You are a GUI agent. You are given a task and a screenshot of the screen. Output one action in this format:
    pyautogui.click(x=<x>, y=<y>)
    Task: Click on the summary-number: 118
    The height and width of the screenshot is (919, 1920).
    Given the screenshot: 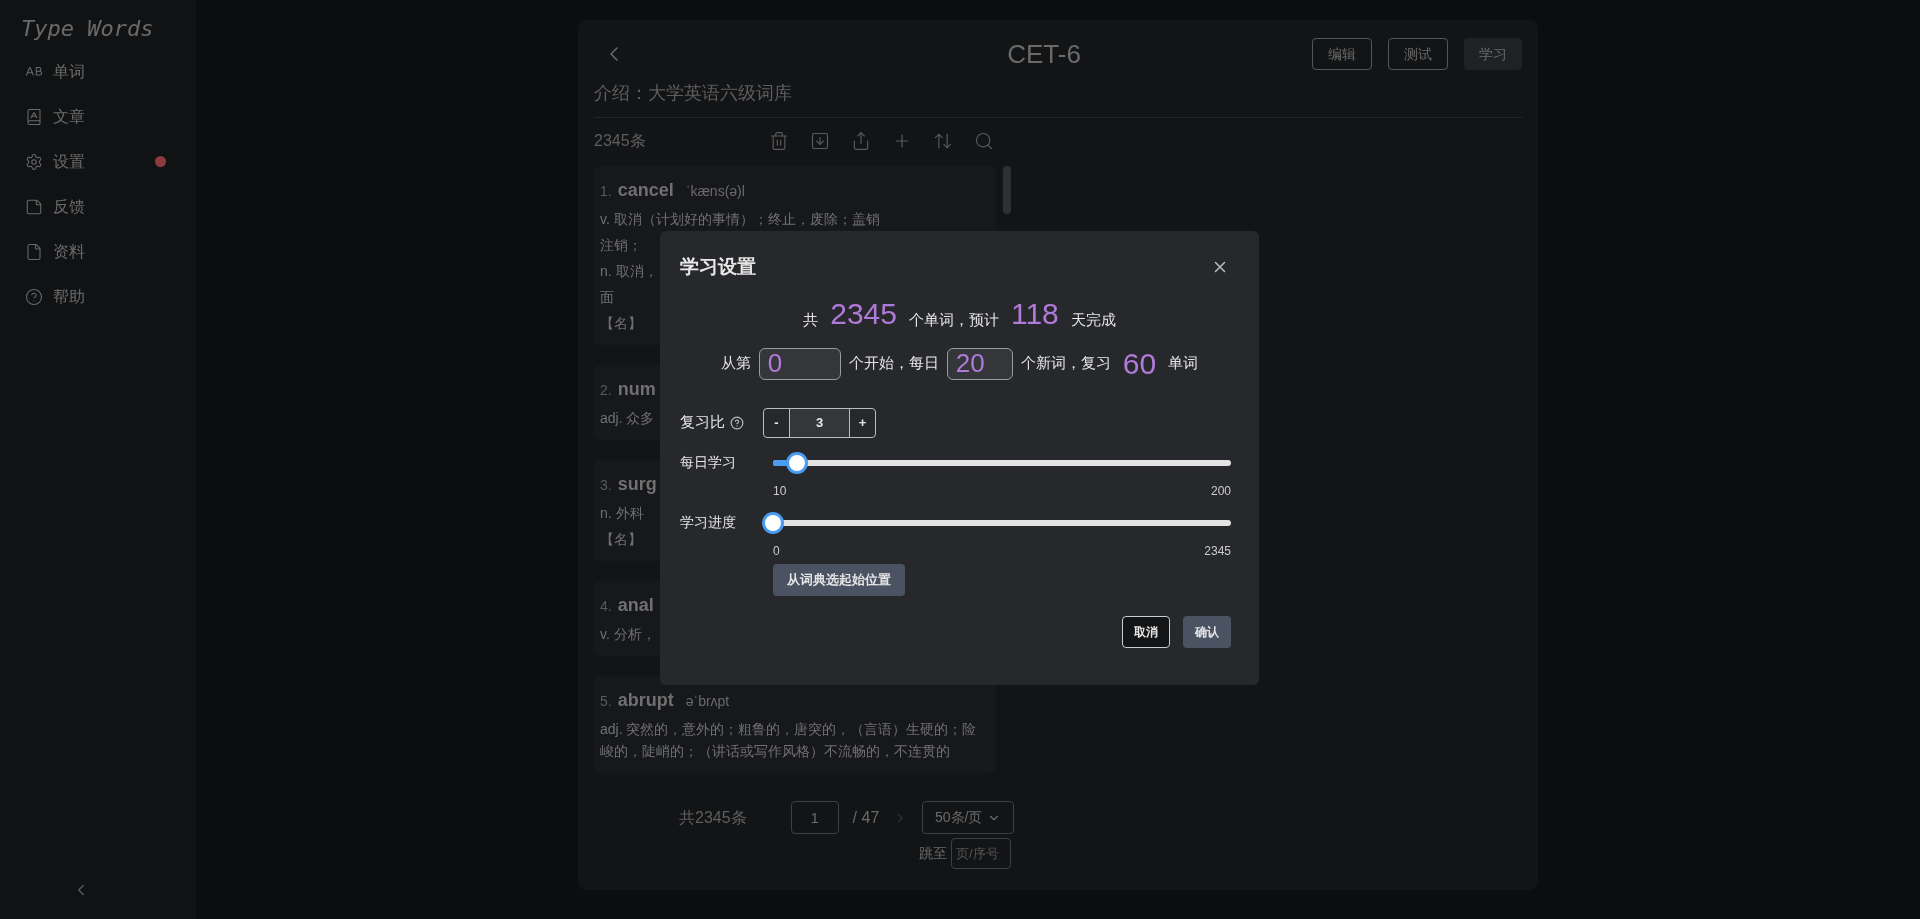 What is the action you would take?
    pyautogui.click(x=1034, y=313)
    